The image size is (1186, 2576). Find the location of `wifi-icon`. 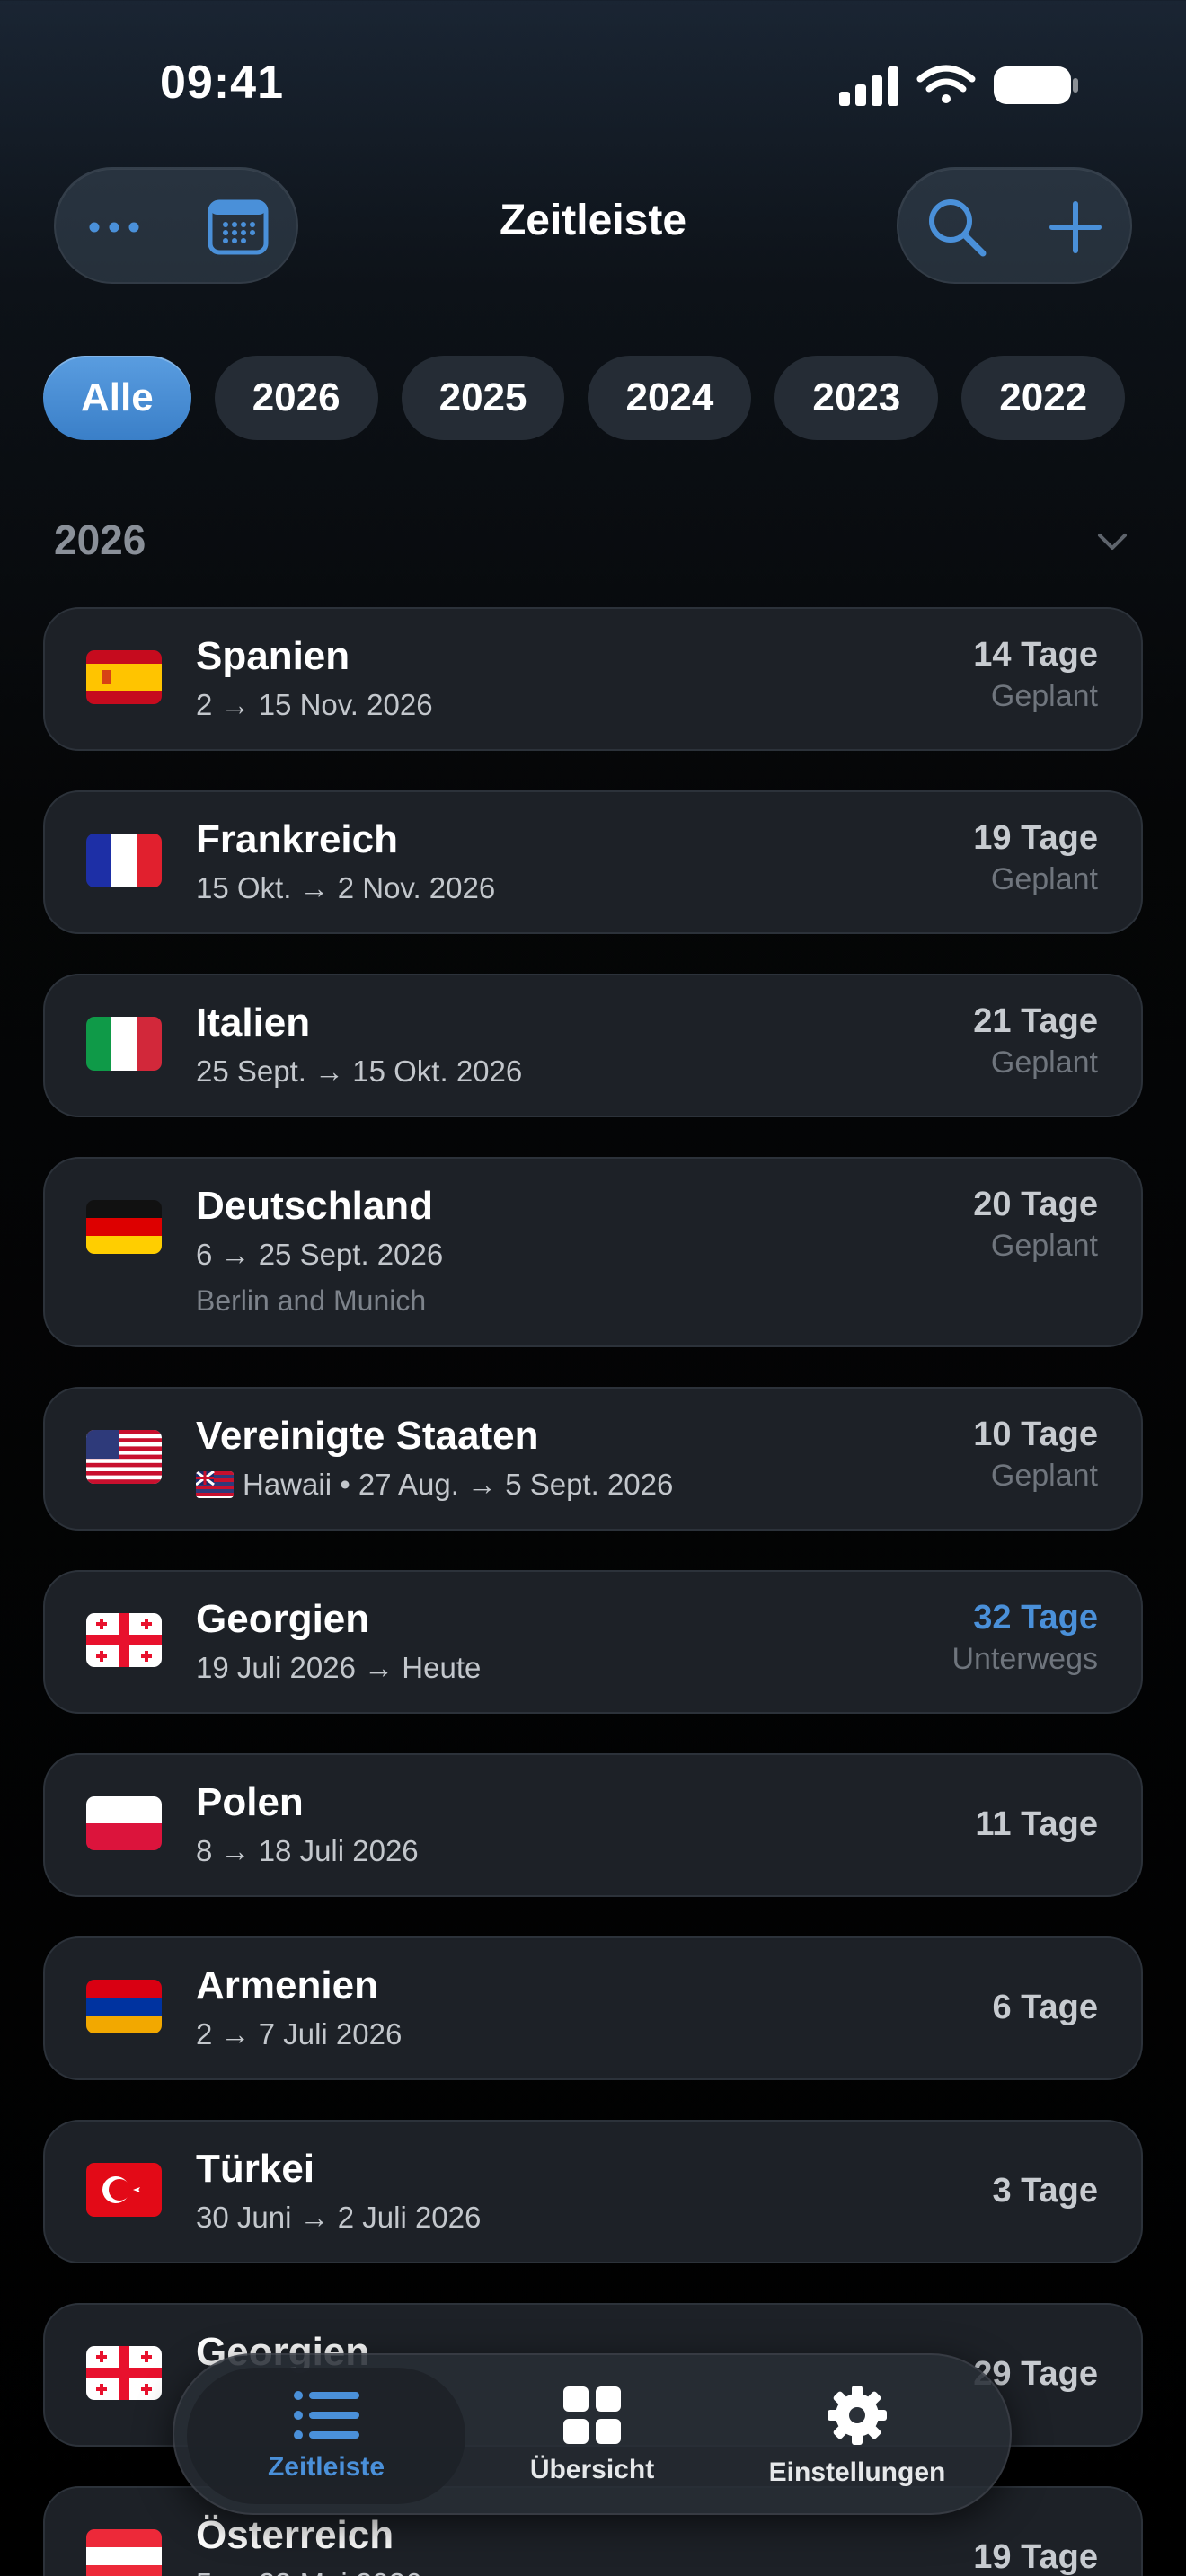

wifi-icon is located at coordinates (946, 84).